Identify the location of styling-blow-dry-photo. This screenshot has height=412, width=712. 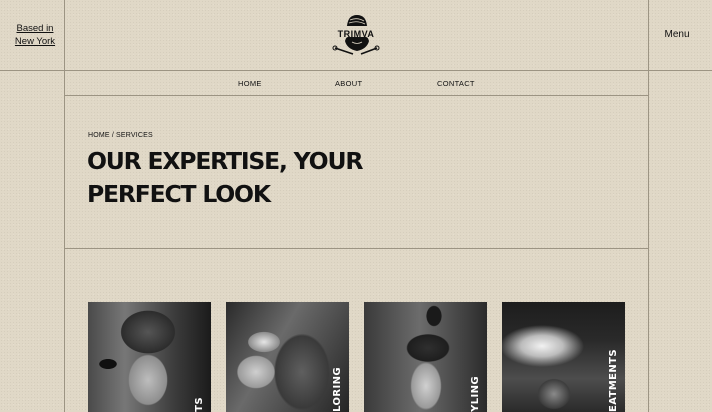
(425, 357).